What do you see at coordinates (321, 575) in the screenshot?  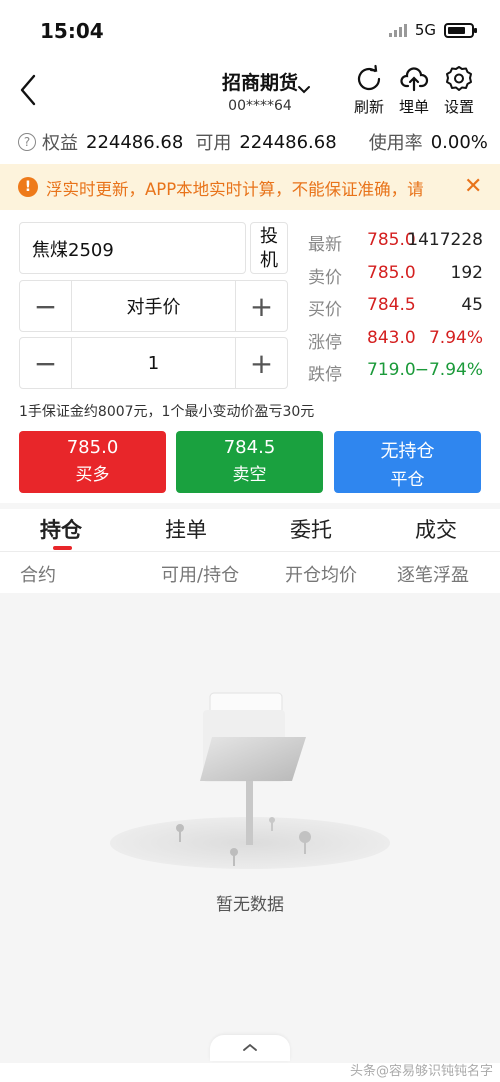 I see `column-header-avg-price: 开仓均价` at bounding box center [321, 575].